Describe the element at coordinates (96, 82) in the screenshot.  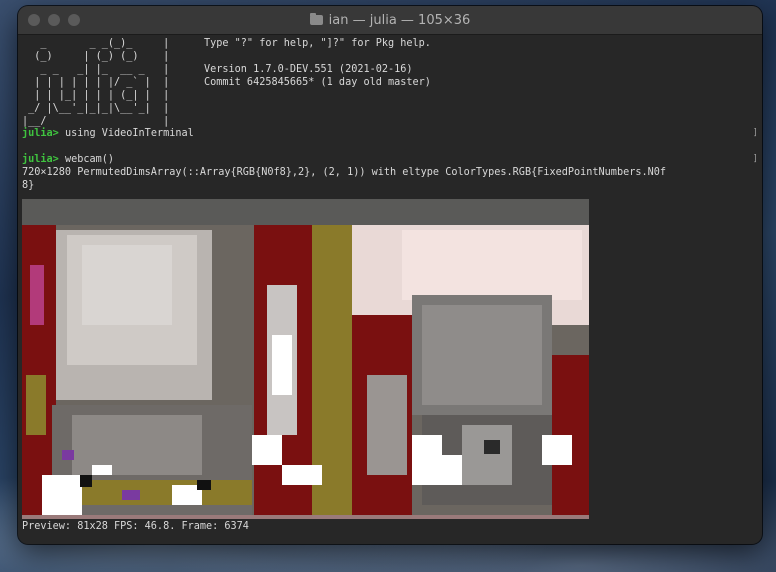
I see `banner-logo-line: | | | | | | |/ _` | |` at that location.